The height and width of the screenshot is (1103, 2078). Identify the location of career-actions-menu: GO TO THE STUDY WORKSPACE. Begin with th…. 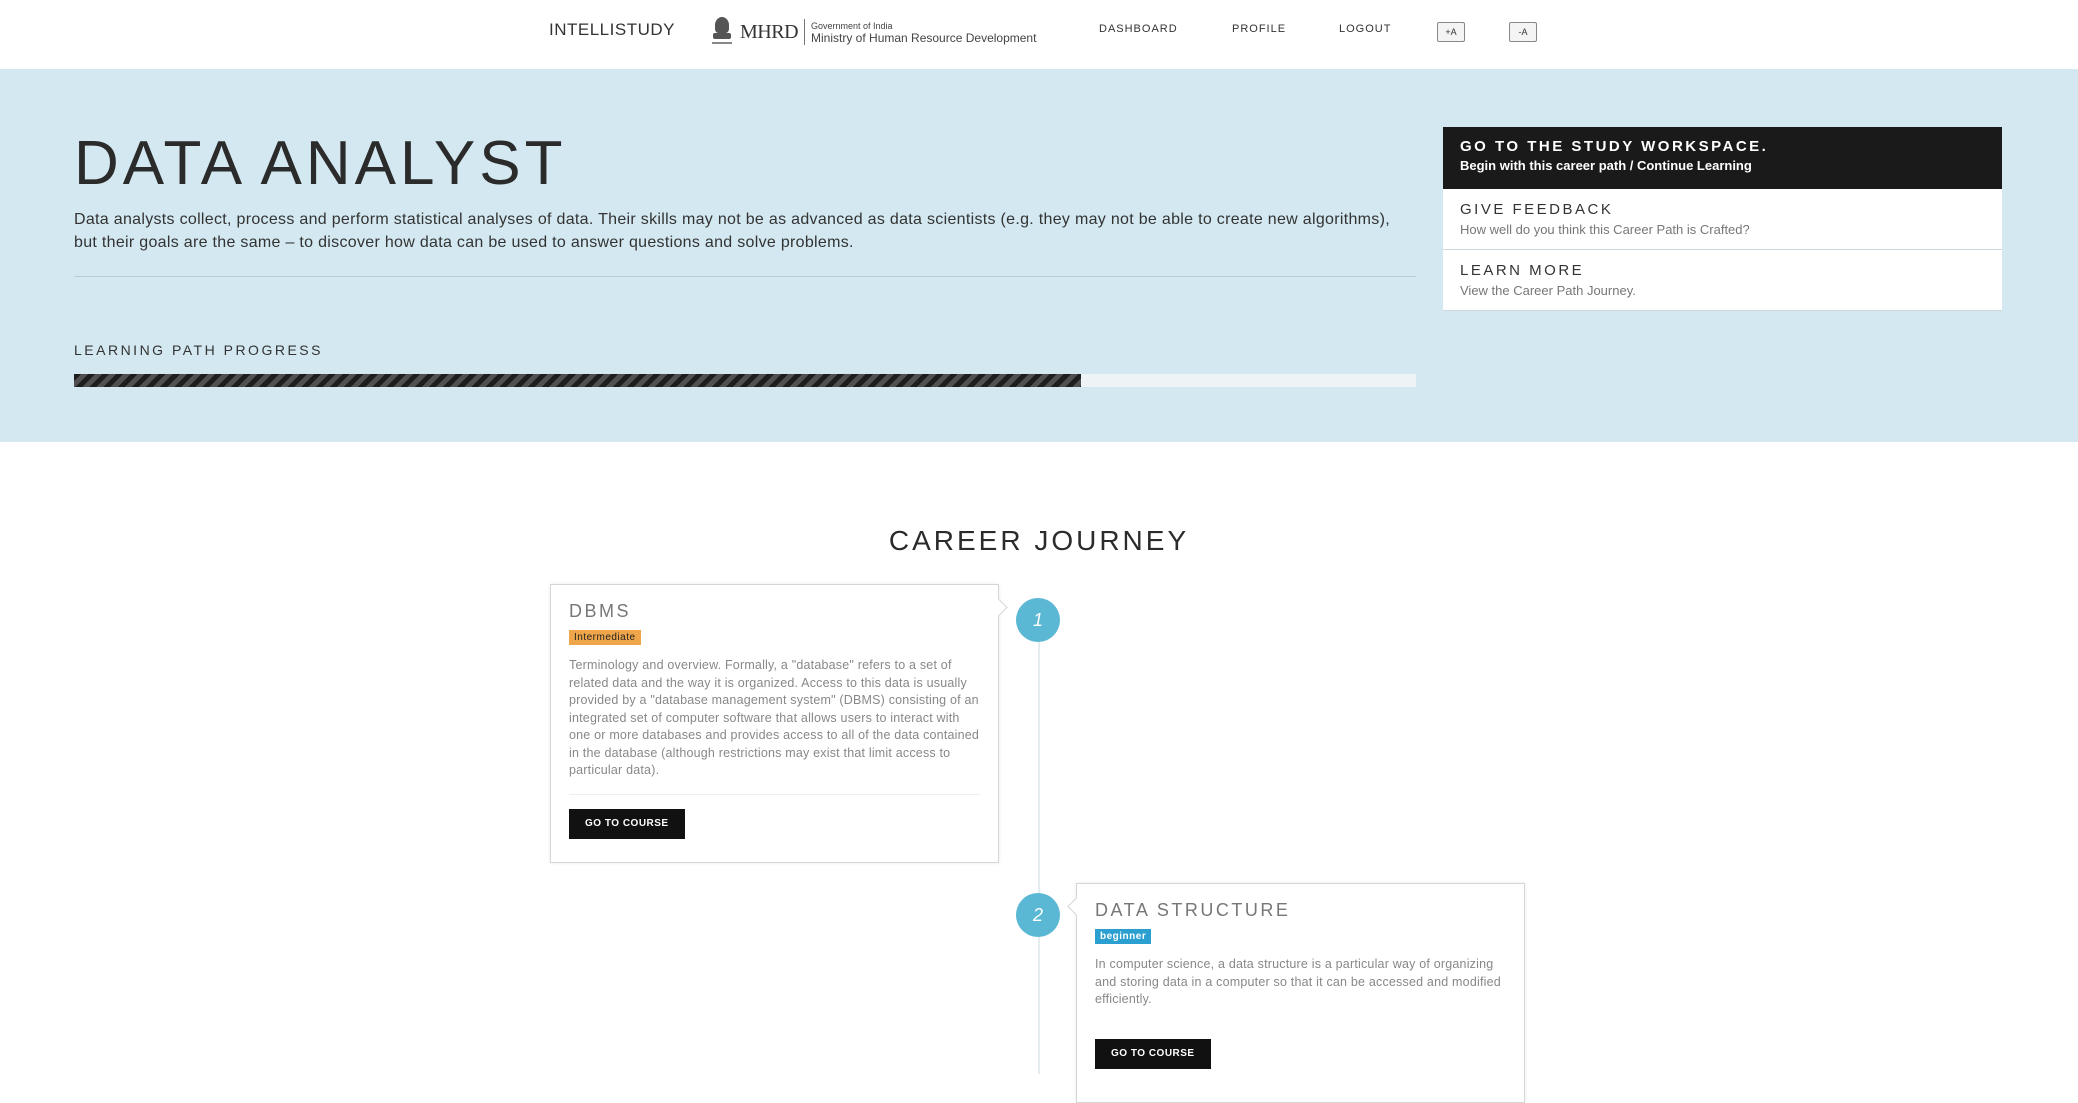
(1722, 219).